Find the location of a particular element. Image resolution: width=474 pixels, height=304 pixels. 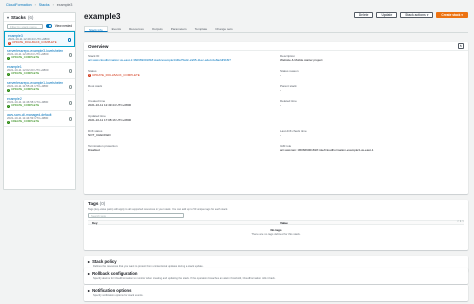

tab-stack-info: Stack info is located at coordinates (96, 29).